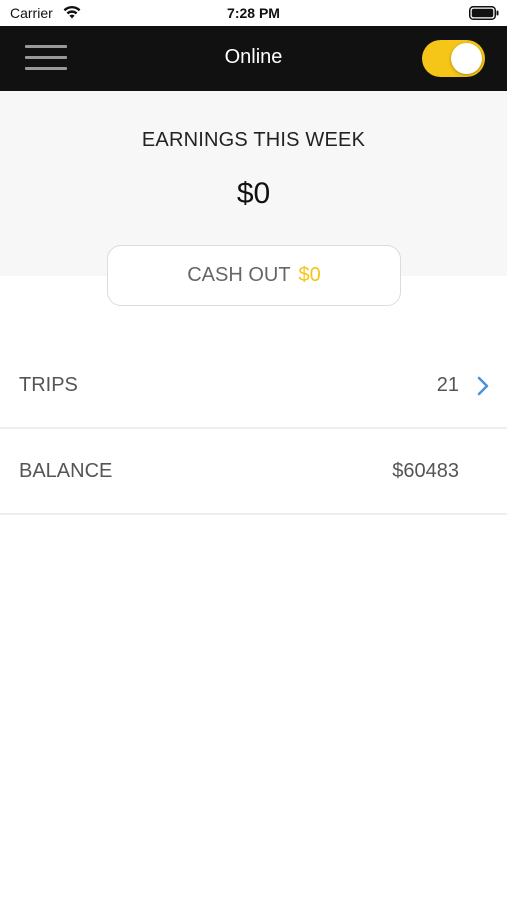 The width and height of the screenshot is (507, 900). What do you see at coordinates (447, 385) in the screenshot?
I see `trips-count: 21` at bounding box center [447, 385].